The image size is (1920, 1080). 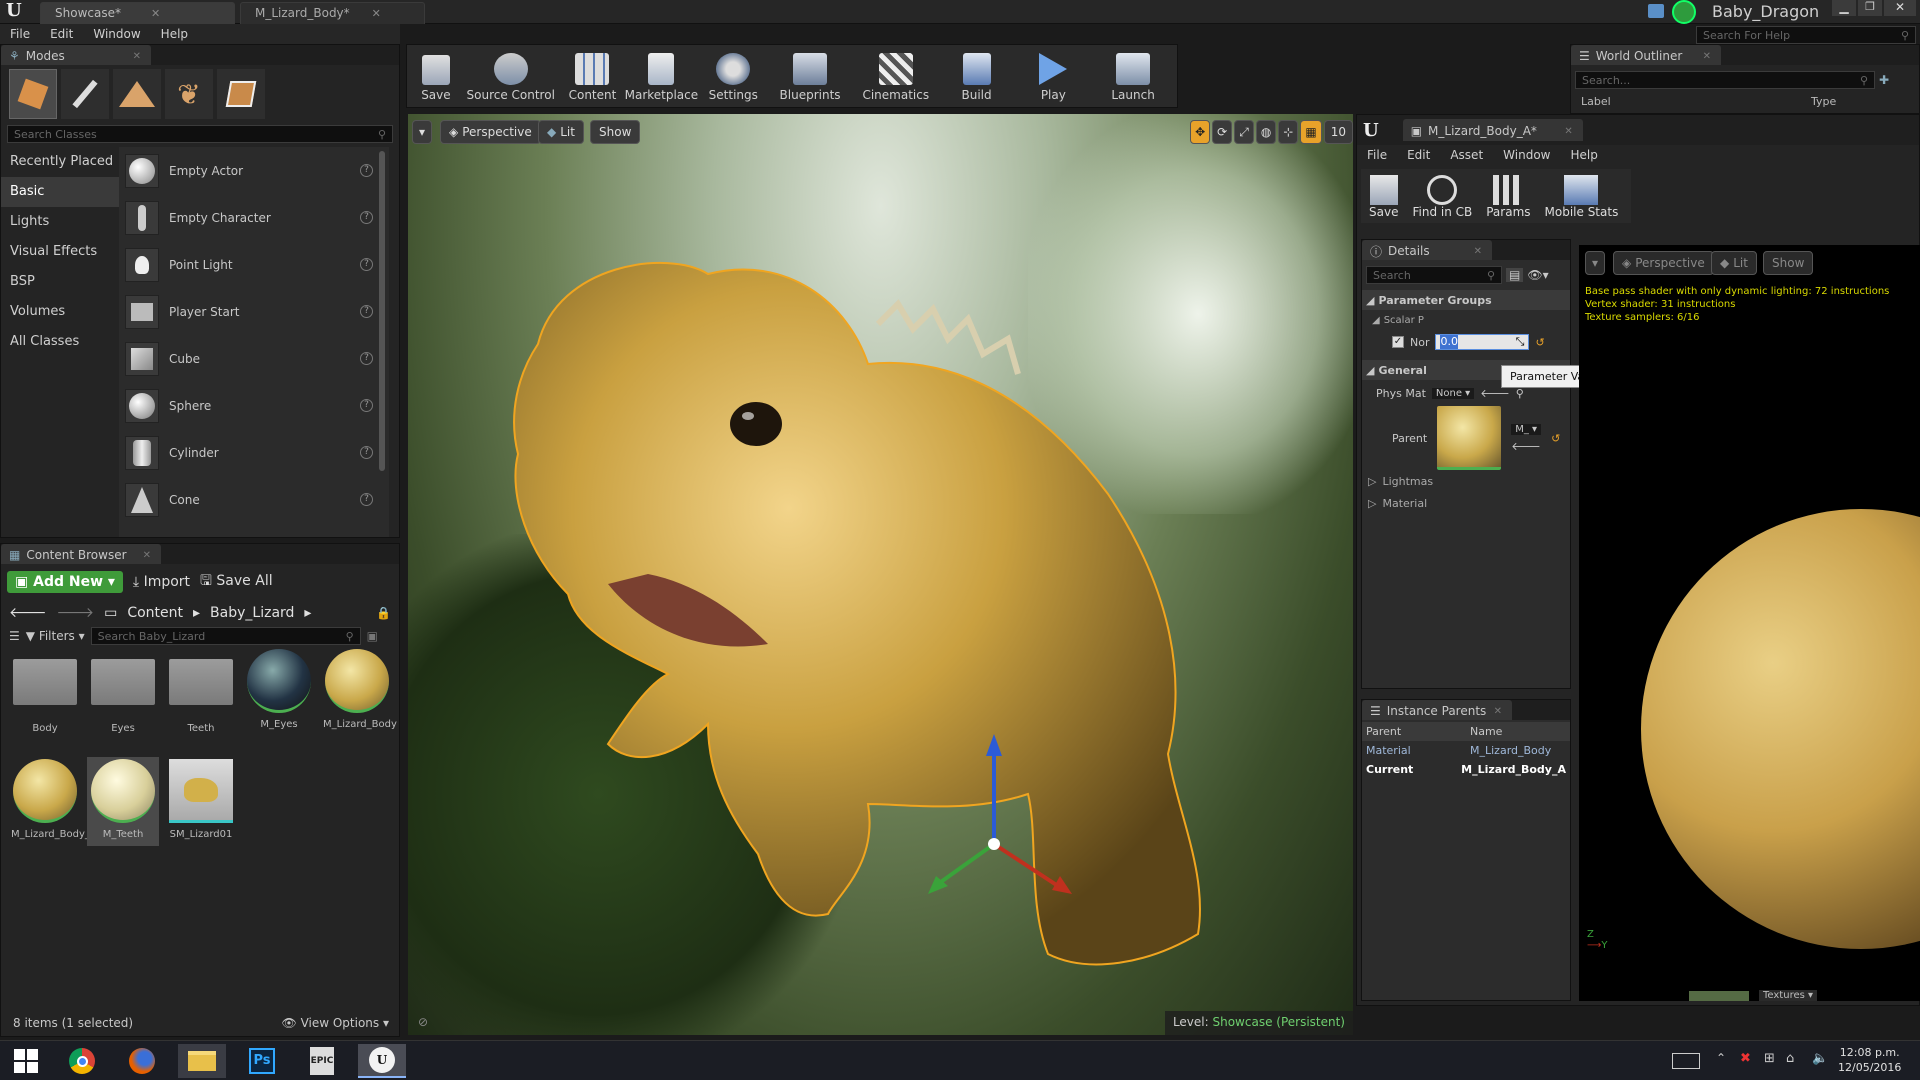 What do you see at coordinates (28, 612) in the screenshot?
I see `back-arrow-icon: 🡐` at bounding box center [28, 612].